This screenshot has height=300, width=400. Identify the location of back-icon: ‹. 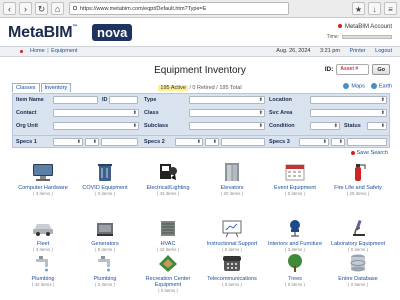
(9, 8).